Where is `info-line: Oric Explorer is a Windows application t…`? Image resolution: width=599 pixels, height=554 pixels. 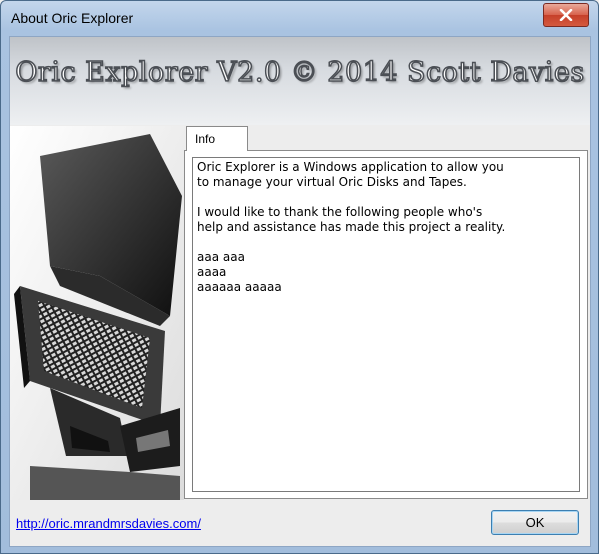
info-line: Oric Explorer is a Windows application t… is located at coordinates (350, 167).